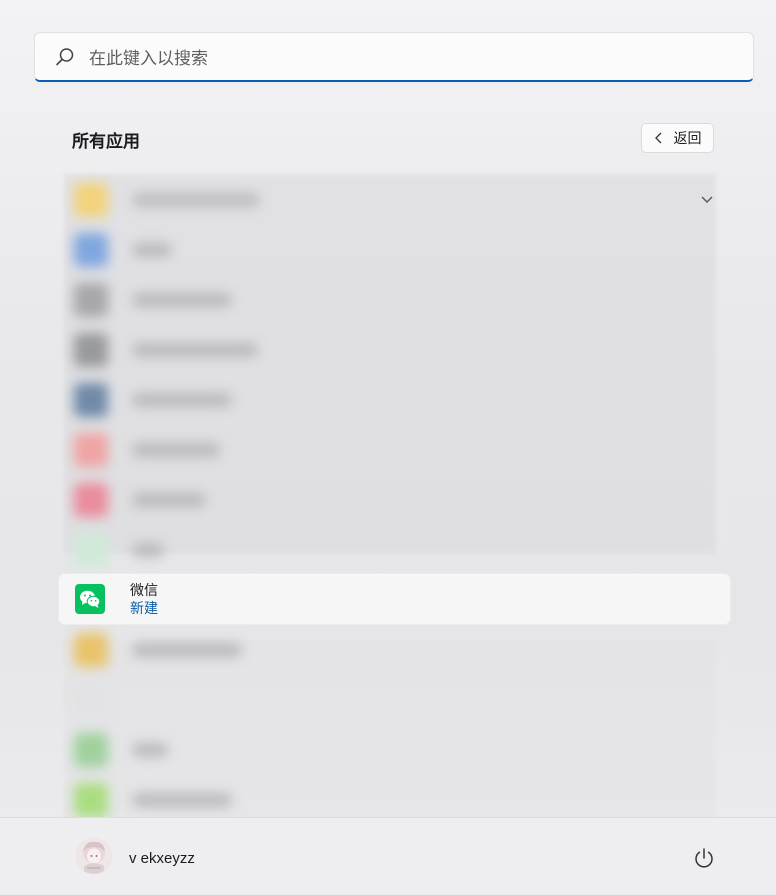 The height and width of the screenshot is (895, 776). Describe the element at coordinates (388, 856) in the screenshot. I see `footer: v ekxeyzz` at that location.